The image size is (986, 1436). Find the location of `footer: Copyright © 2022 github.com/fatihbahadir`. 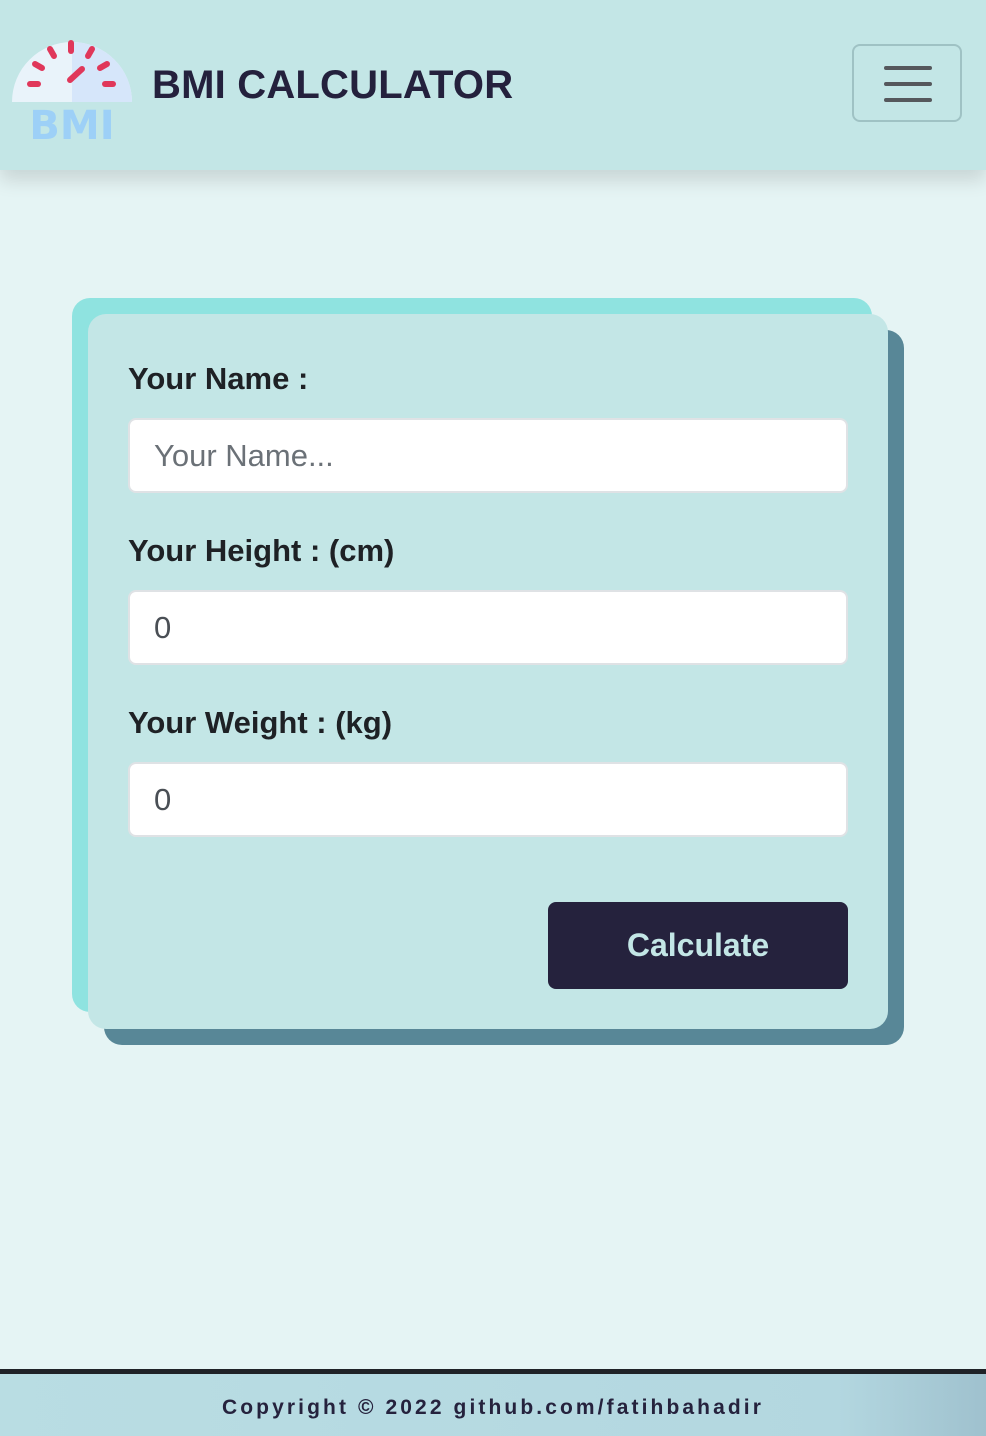

footer: Copyright © 2022 github.com/fatihbahadir is located at coordinates (493, 1402).